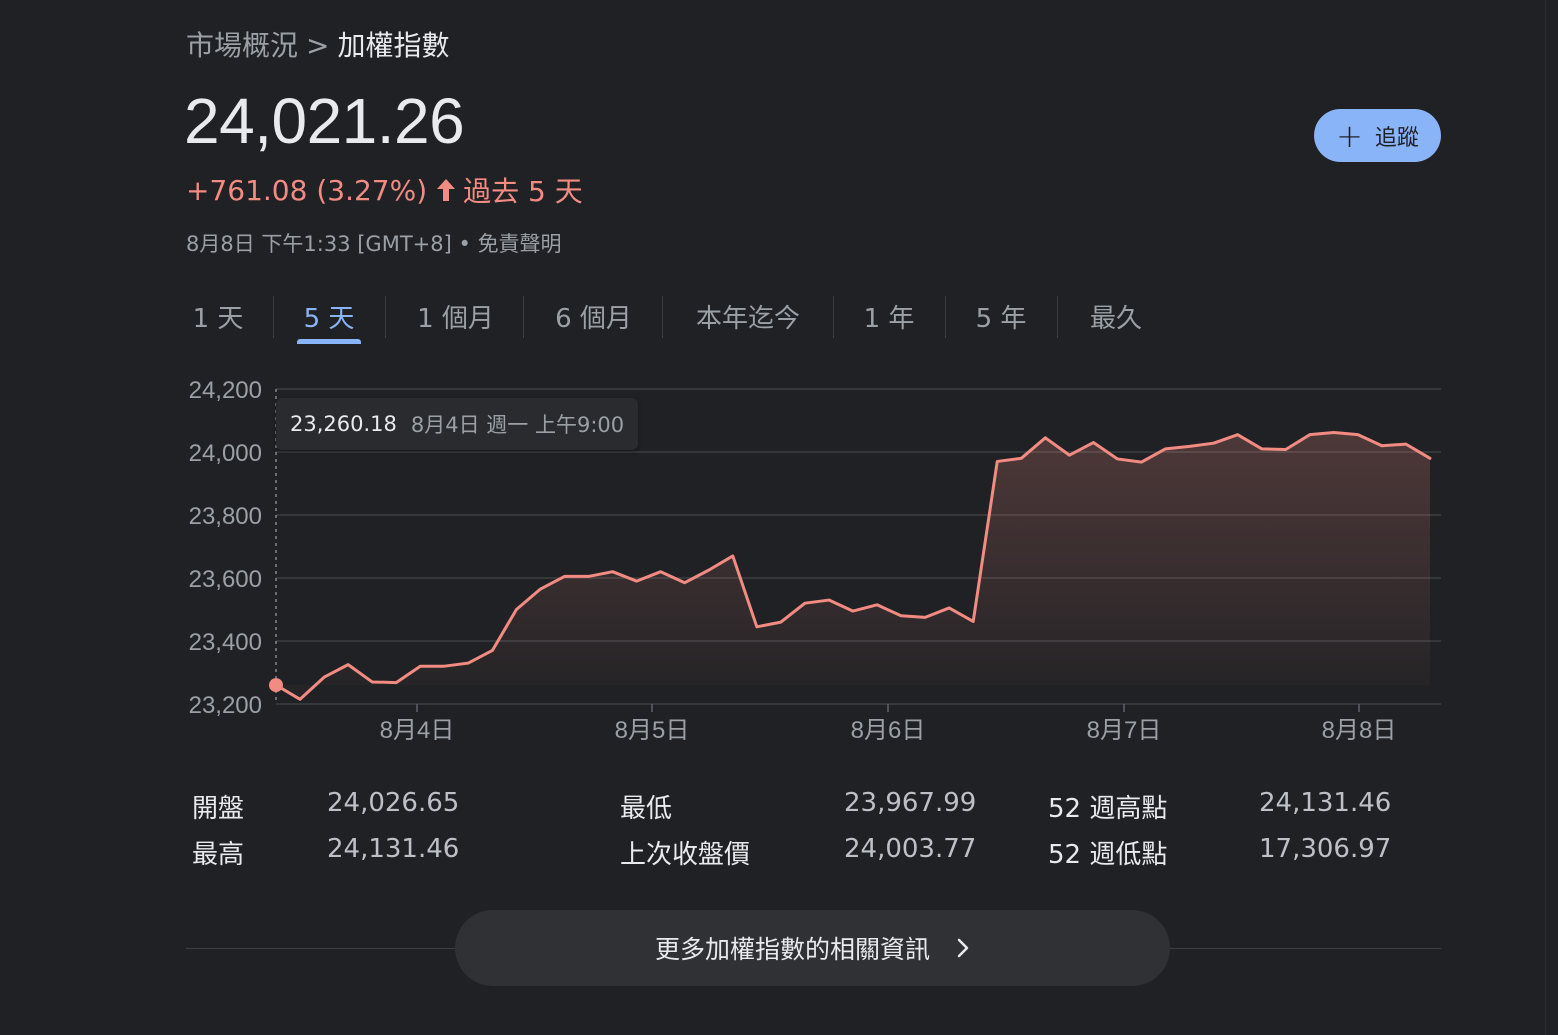 The width and height of the screenshot is (1558, 1035). Describe the element at coordinates (1349, 135) in the screenshot. I see `plus-icon: +` at that location.